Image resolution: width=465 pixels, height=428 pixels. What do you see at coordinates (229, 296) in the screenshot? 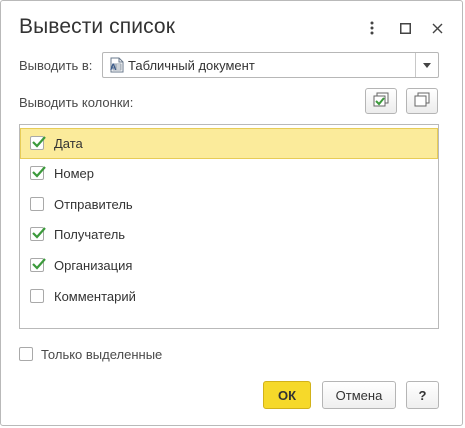
I see `list-item: Комментарий` at bounding box center [229, 296].